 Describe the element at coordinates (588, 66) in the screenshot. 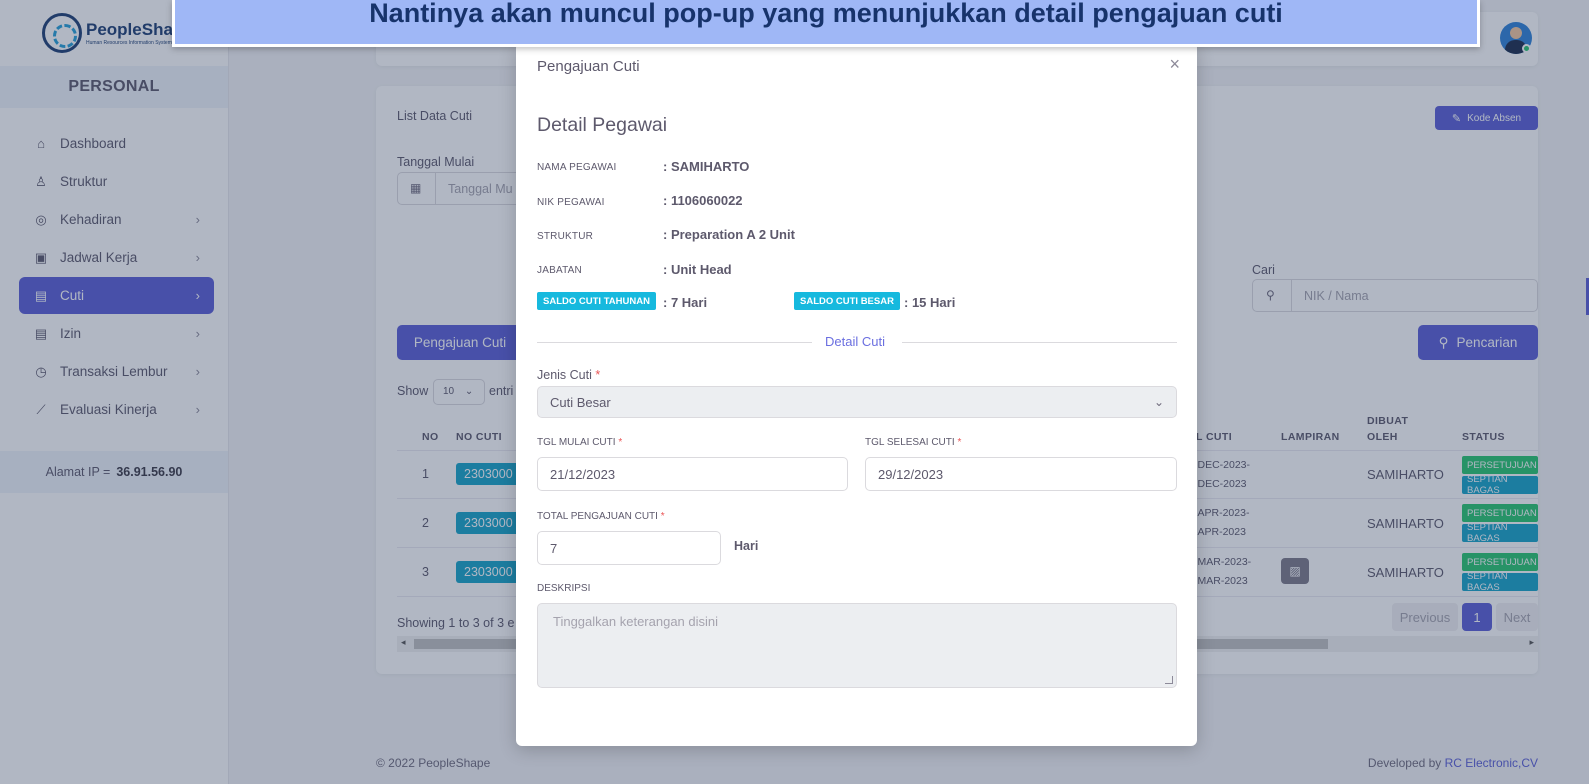

I see `modal-title: Pengajuan Cuti` at that location.